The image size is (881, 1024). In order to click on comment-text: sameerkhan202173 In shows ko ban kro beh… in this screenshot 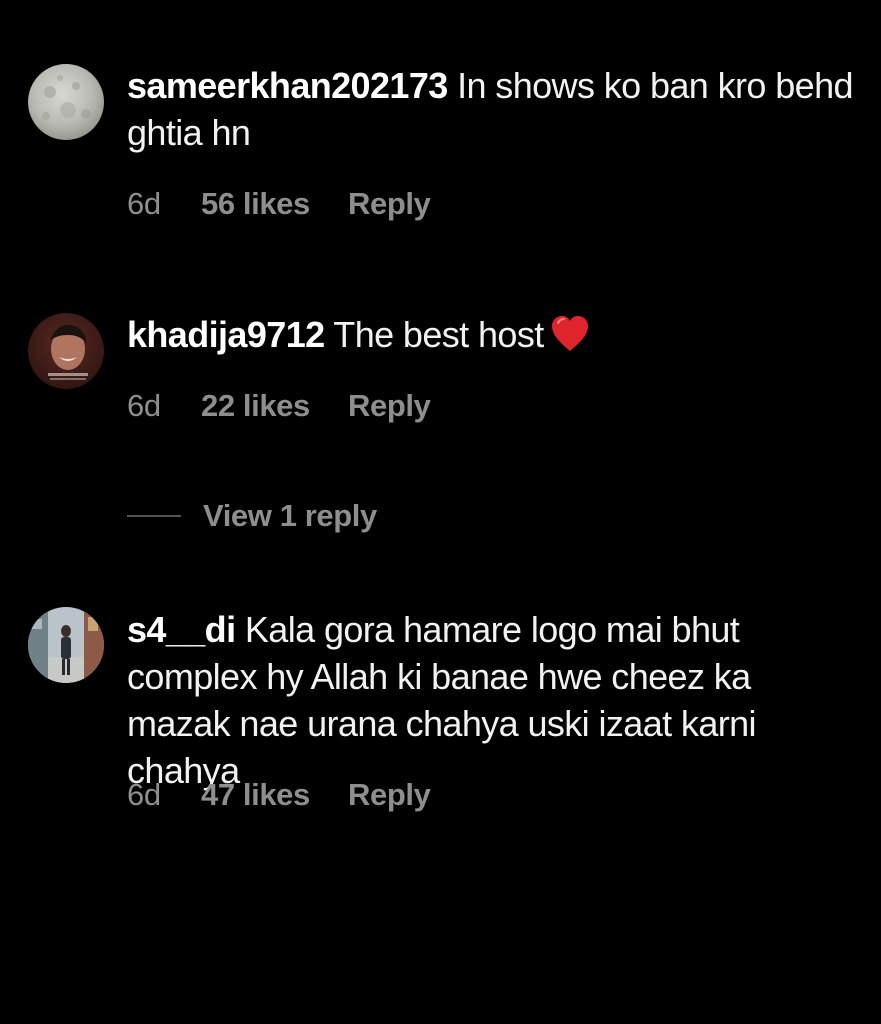, I will do `click(494, 109)`.